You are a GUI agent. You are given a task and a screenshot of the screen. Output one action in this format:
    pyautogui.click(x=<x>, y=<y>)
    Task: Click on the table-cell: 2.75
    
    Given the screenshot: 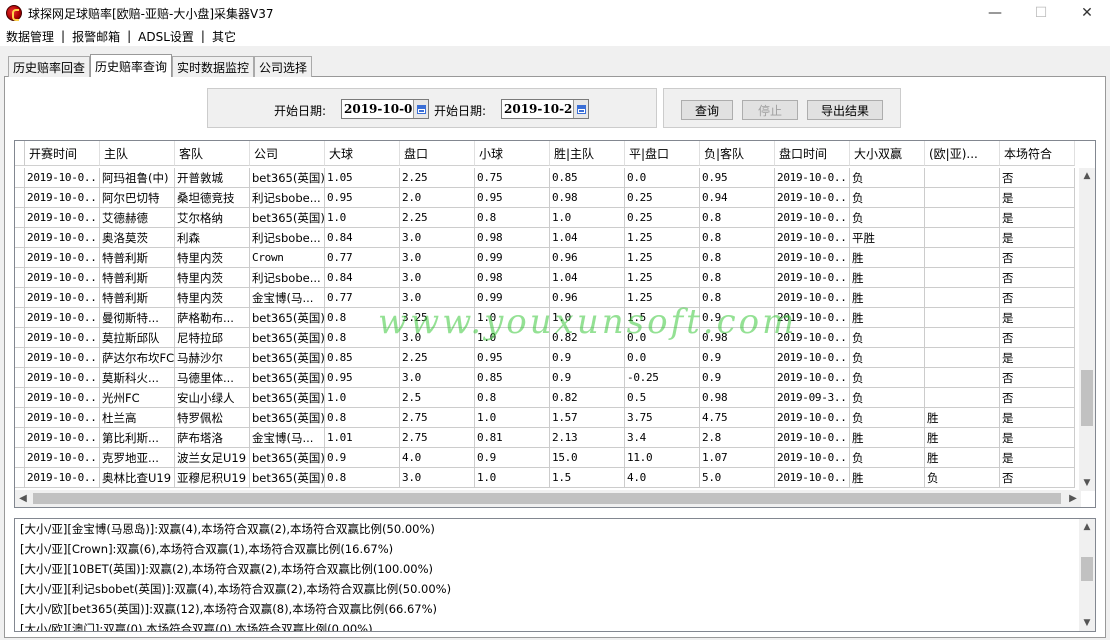 What is the action you would take?
    pyautogui.click(x=437, y=418)
    